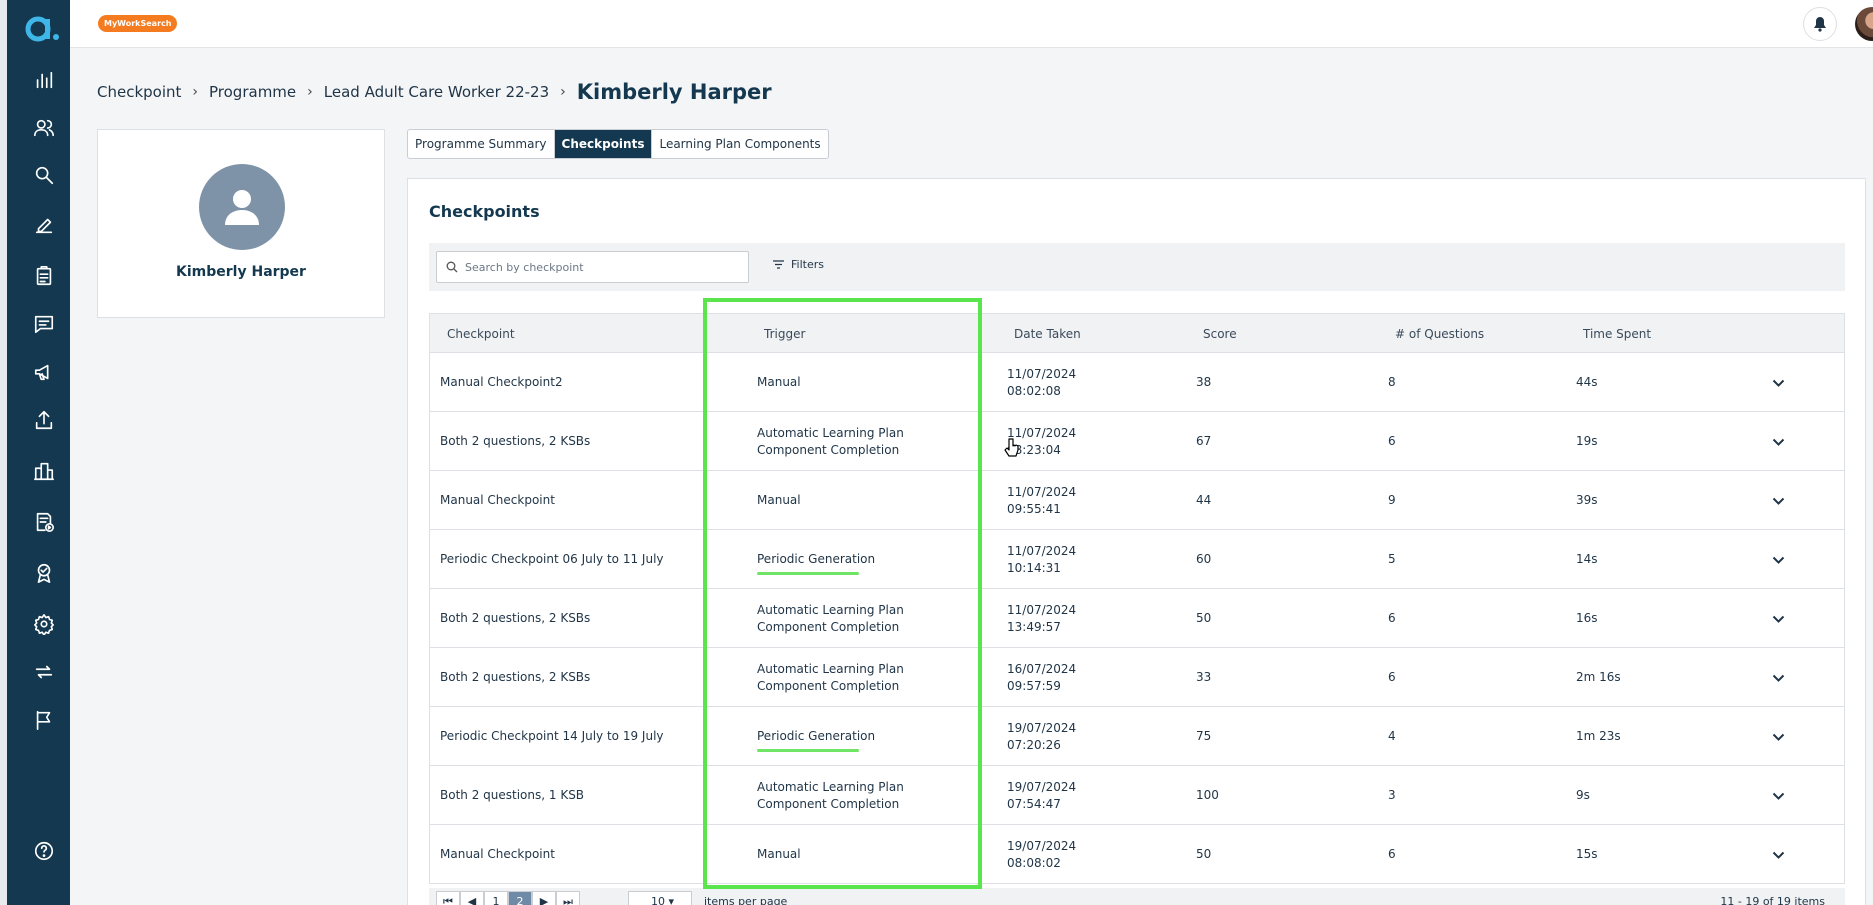  I want to click on filter-bar: Filters, so click(1137, 267).